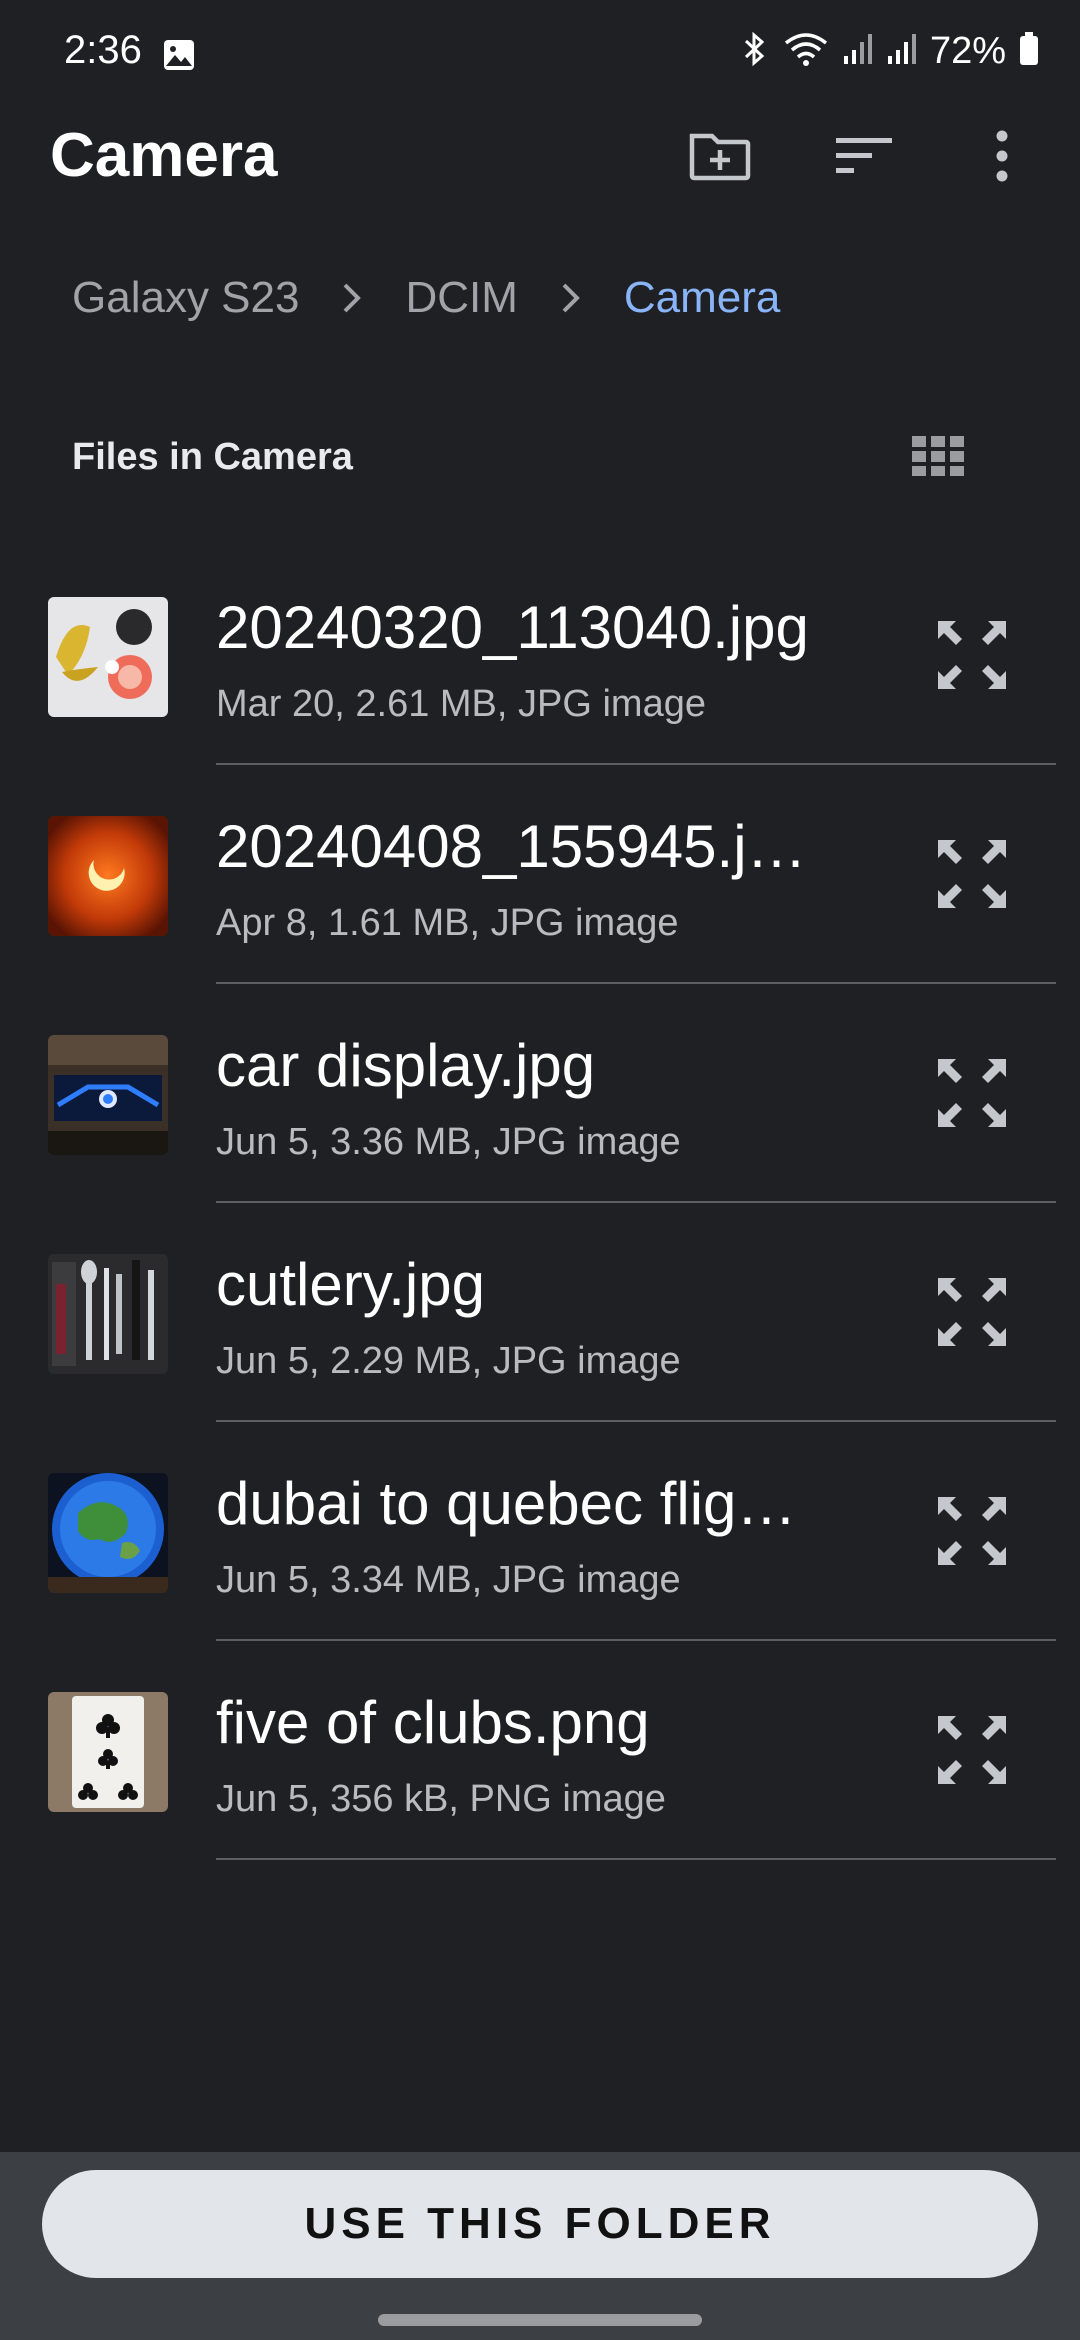  I want to click on gallery-icon, so click(179, 57).